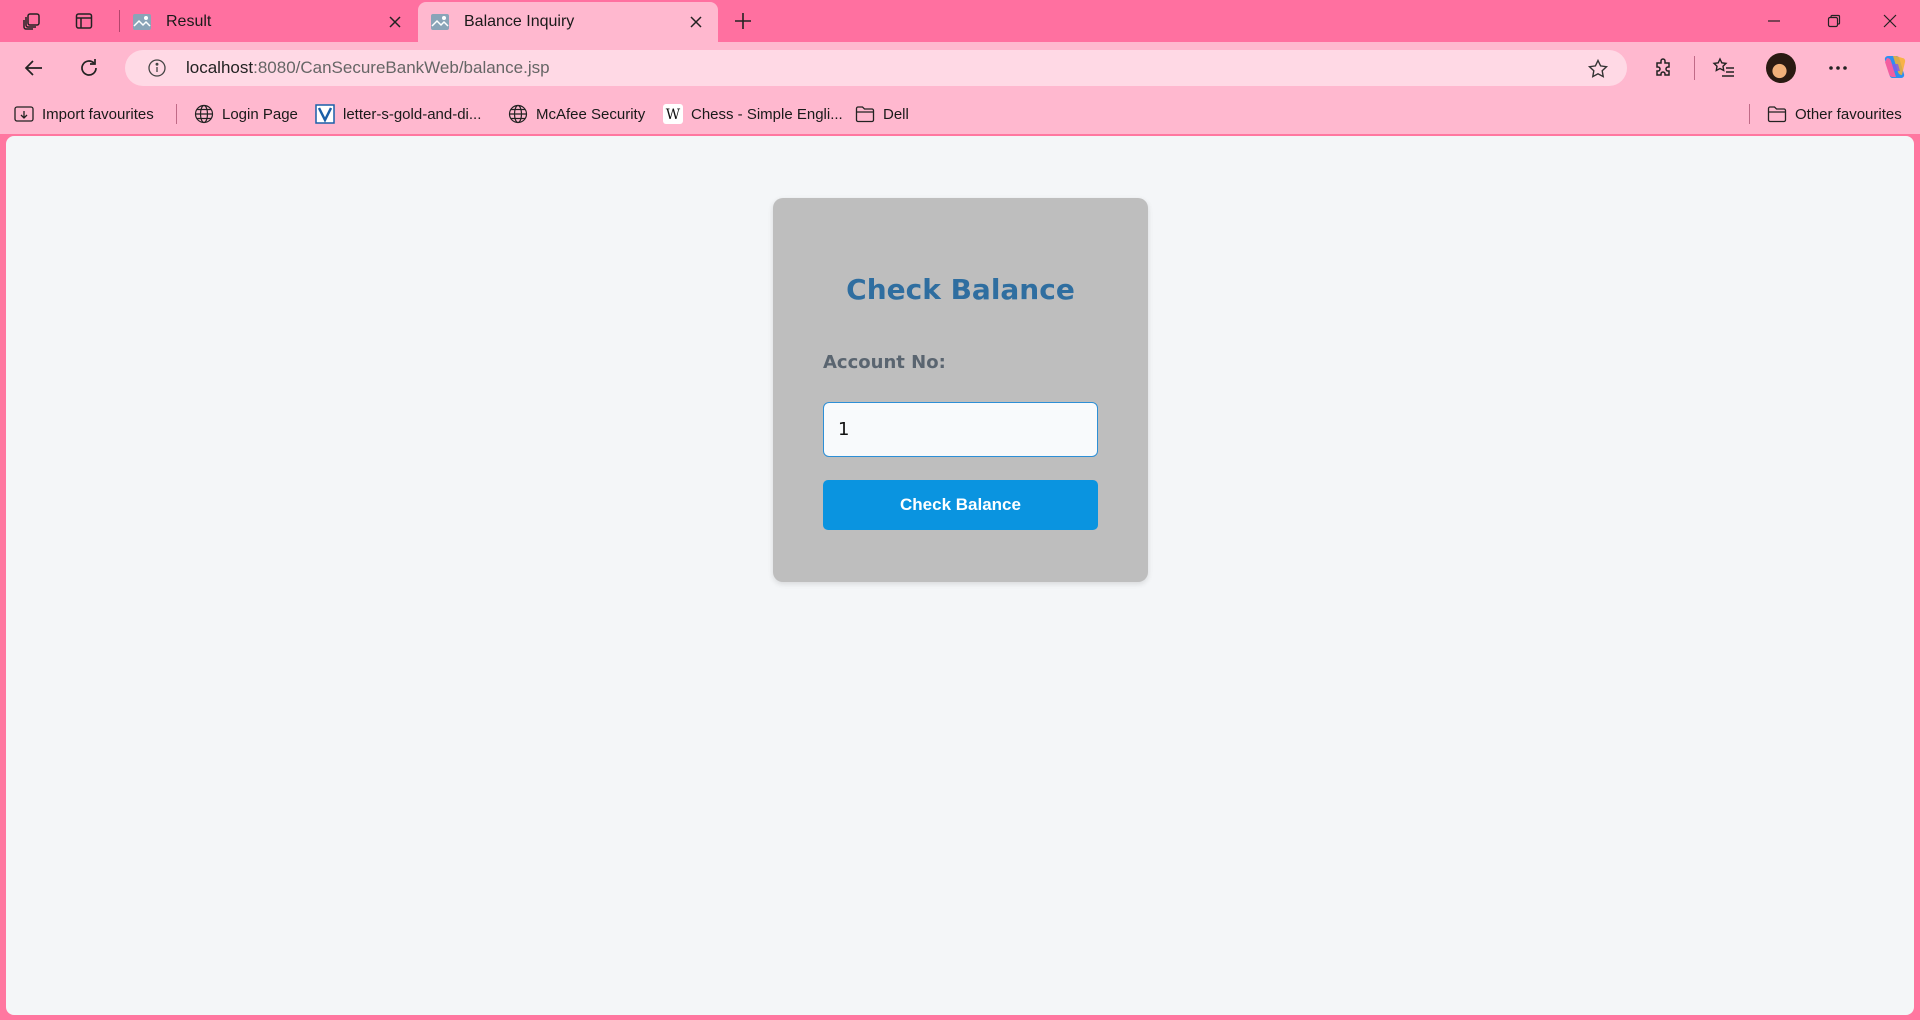  I want to click on more-dots-icon, so click(1838, 68).